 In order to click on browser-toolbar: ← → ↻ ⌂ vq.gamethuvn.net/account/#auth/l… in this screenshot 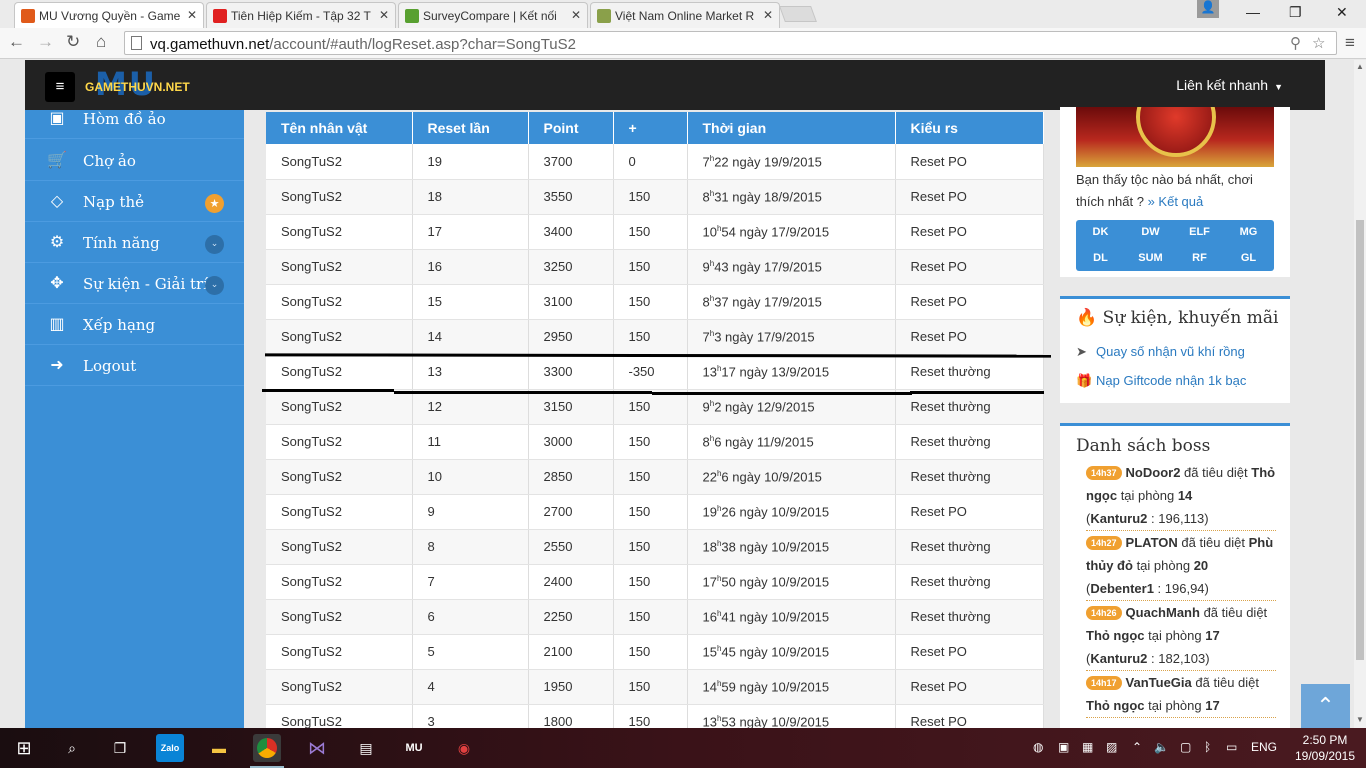, I will do `click(683, 43)`.